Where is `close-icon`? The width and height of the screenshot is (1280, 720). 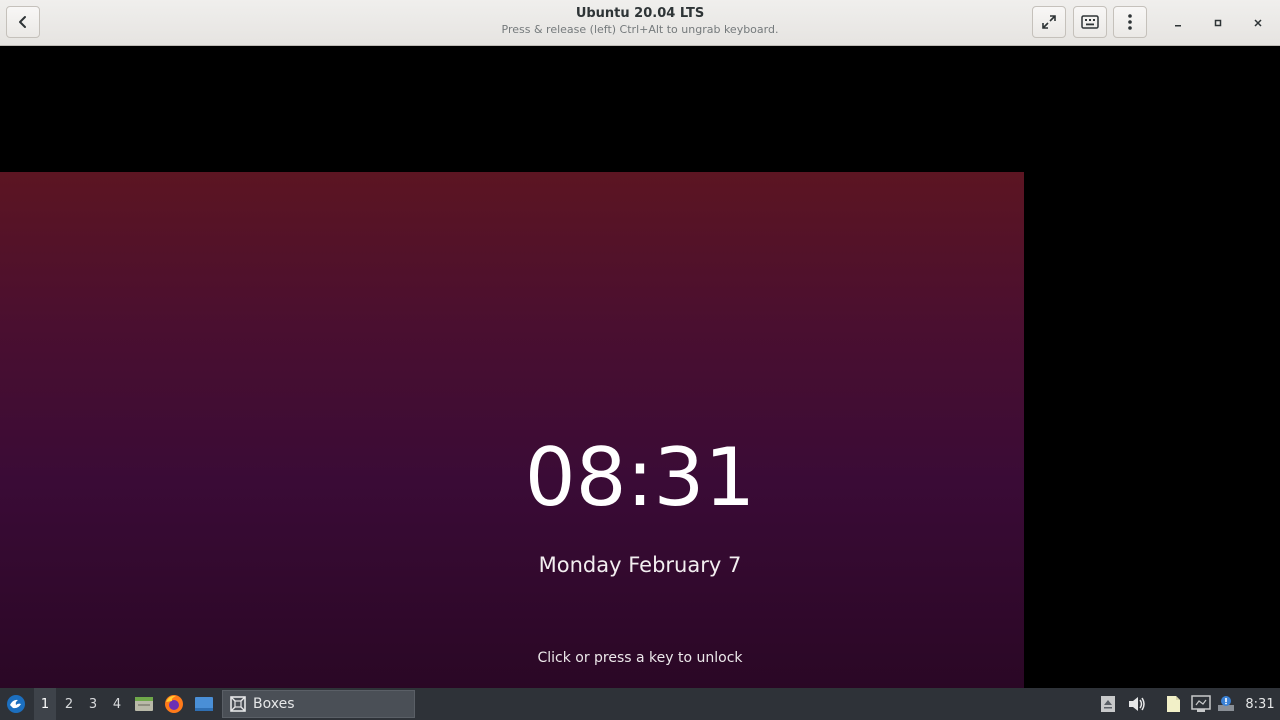
close-icon is located at coordinates (1258, 23).